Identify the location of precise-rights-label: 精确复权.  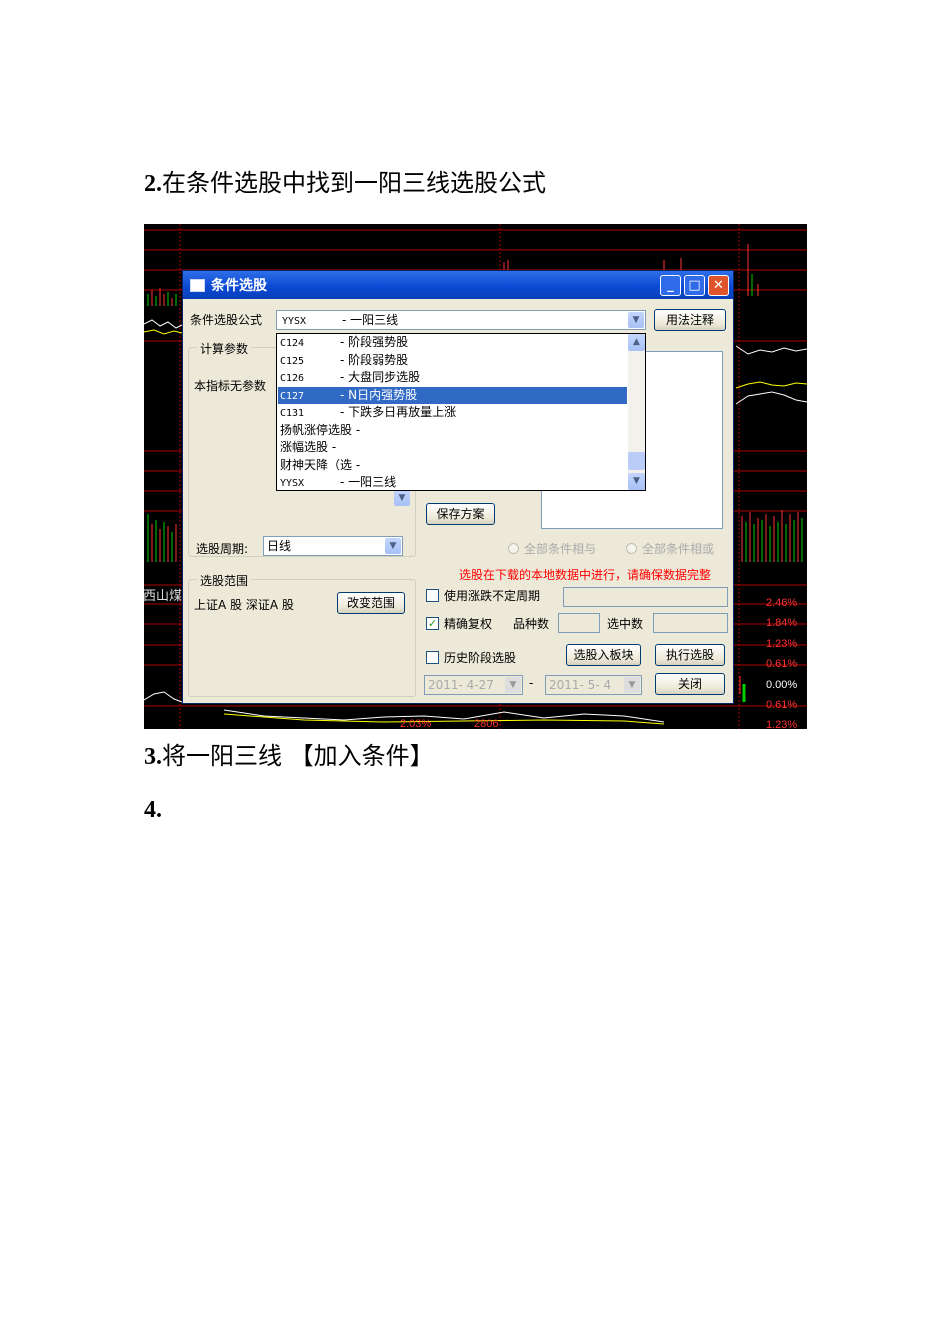
(468, 624).